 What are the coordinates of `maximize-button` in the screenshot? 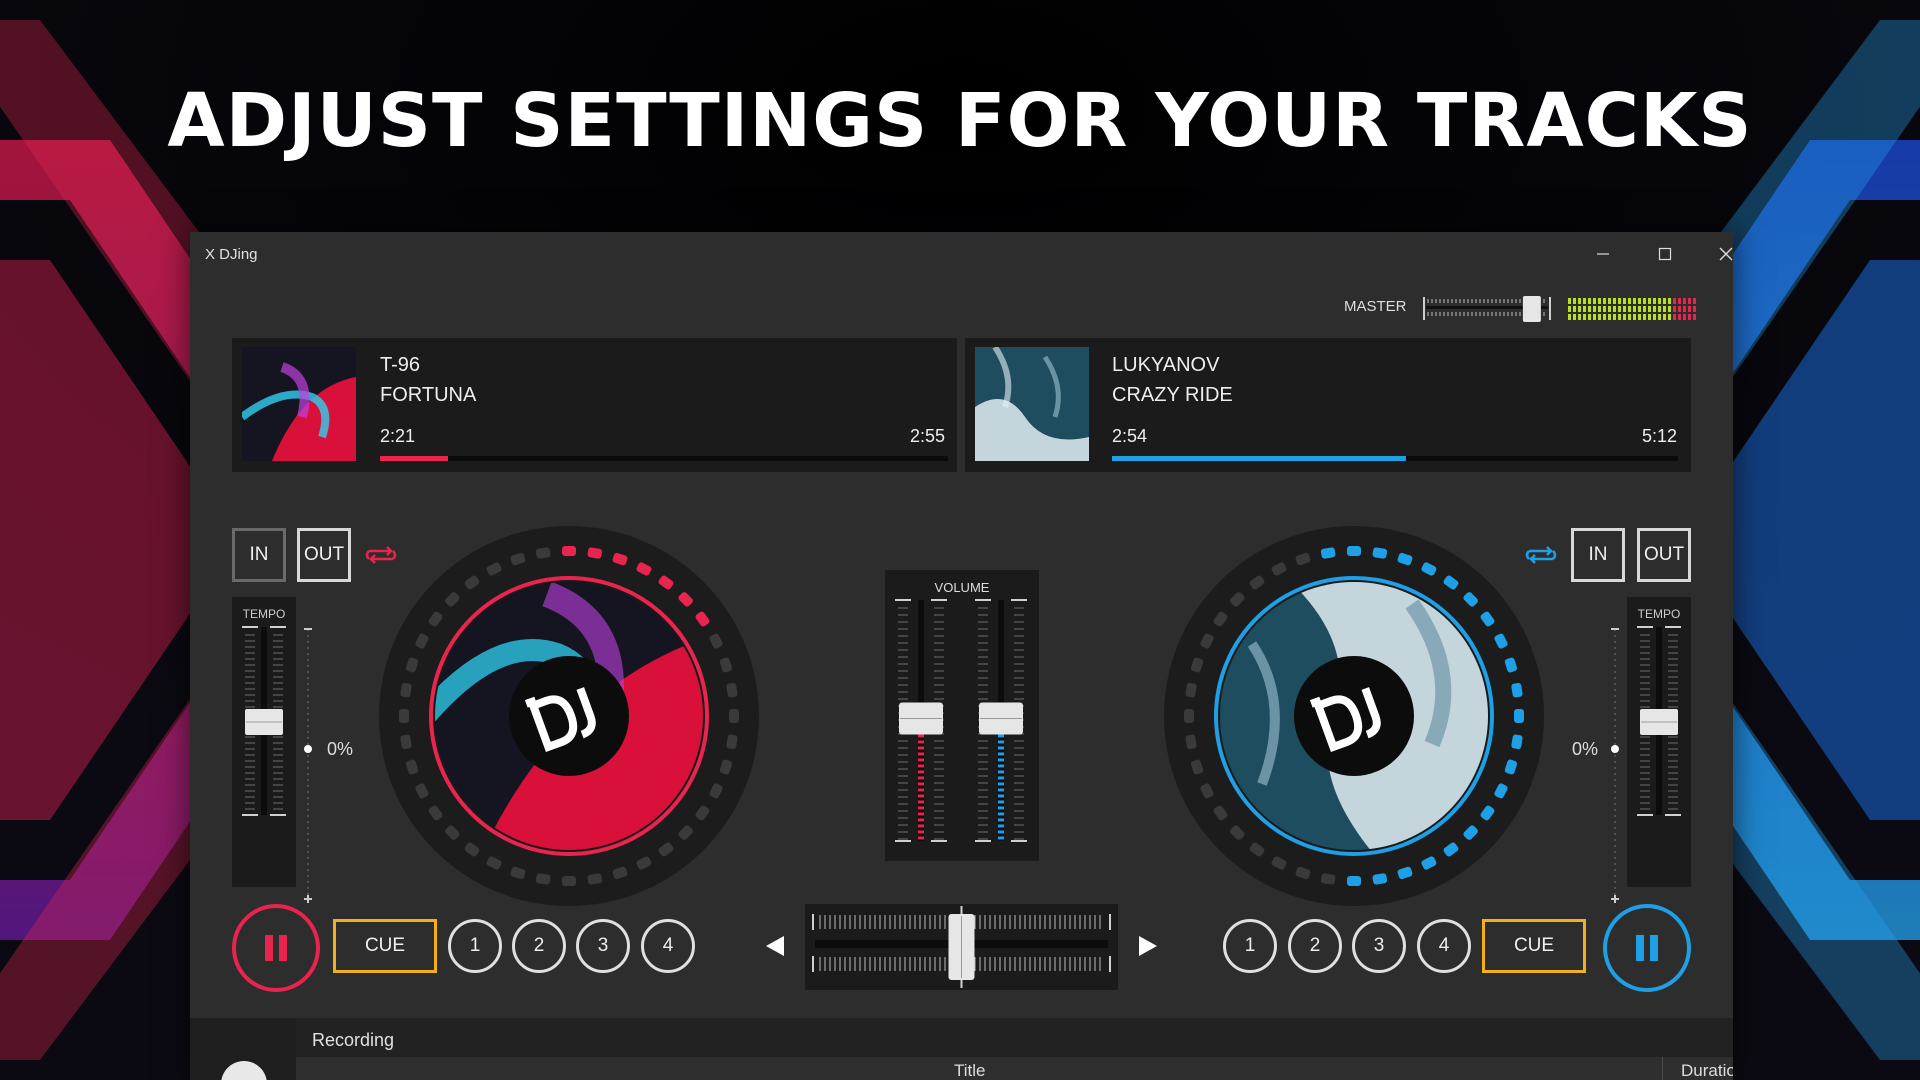 It's located at (1665, 254).